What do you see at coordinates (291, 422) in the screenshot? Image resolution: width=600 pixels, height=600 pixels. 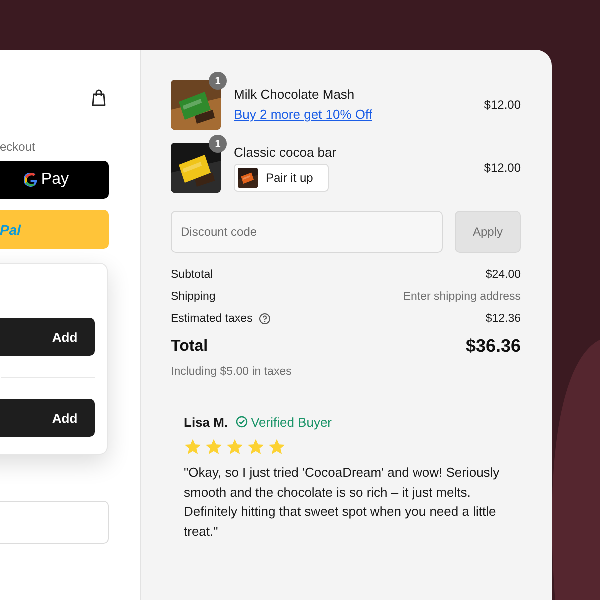 I see `verified-buyer-label: Verified Buyer` at bounding box center [291, 422].